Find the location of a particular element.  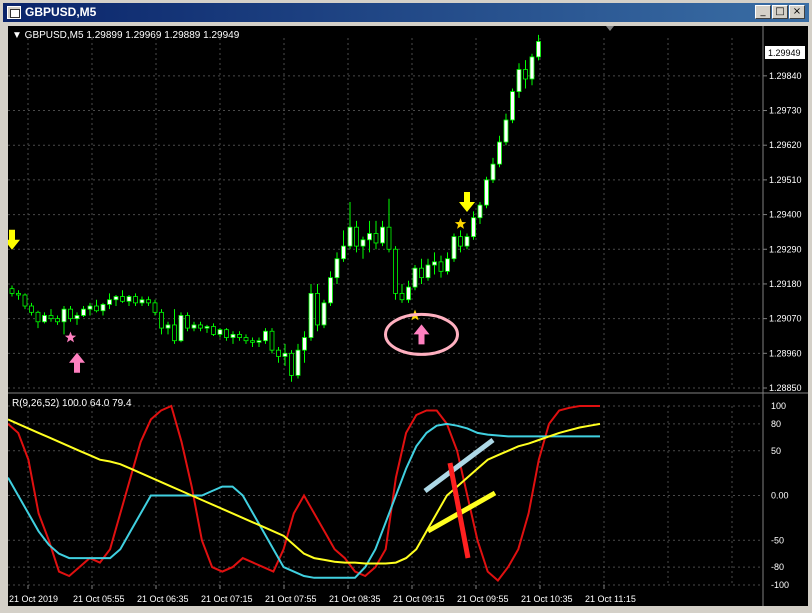

time-tick-label: 21 Oct 09:15 is located at coordinates (419, 599).